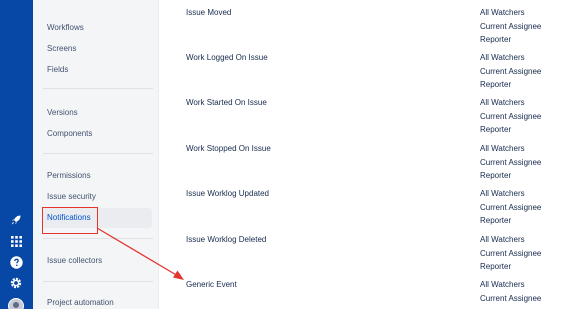 This screenshot has height=309, width=575. What do you see at coordinates (74, 261) in the screenshot?
I see `sidebar-item-issue-collectors: Issue collectors` at bounding box center [74, 261].